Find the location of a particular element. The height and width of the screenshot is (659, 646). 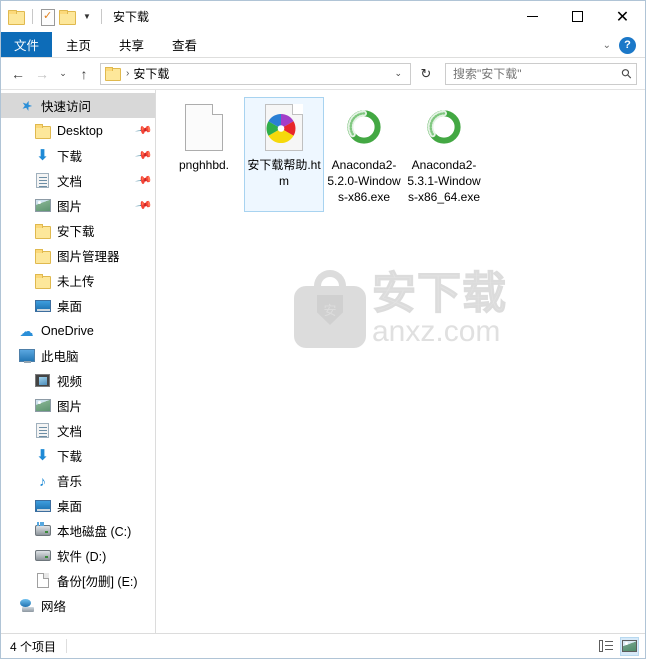

properties-icon is located at coordinates (48, 17).